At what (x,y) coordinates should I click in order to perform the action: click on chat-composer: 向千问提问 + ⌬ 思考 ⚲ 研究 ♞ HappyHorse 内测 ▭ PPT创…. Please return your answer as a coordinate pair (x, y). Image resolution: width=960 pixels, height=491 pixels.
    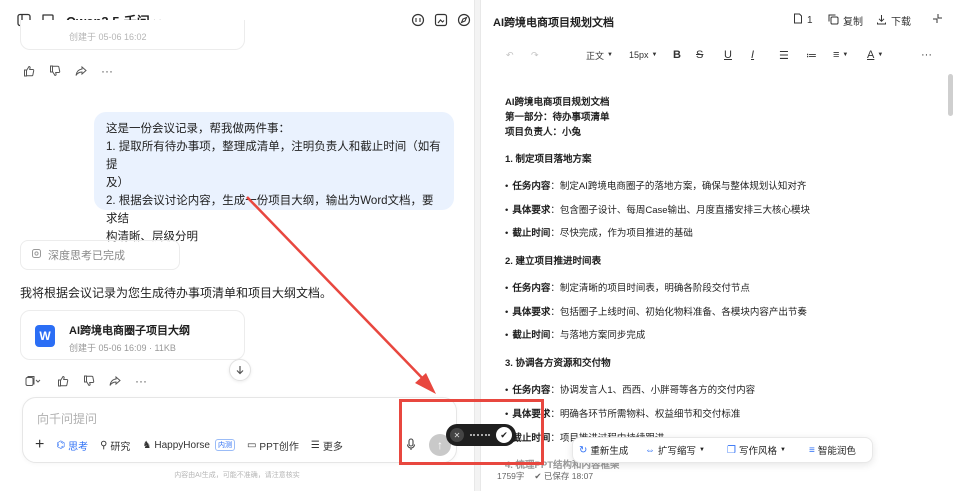
    Looking at the image, I should click on (239, 430).